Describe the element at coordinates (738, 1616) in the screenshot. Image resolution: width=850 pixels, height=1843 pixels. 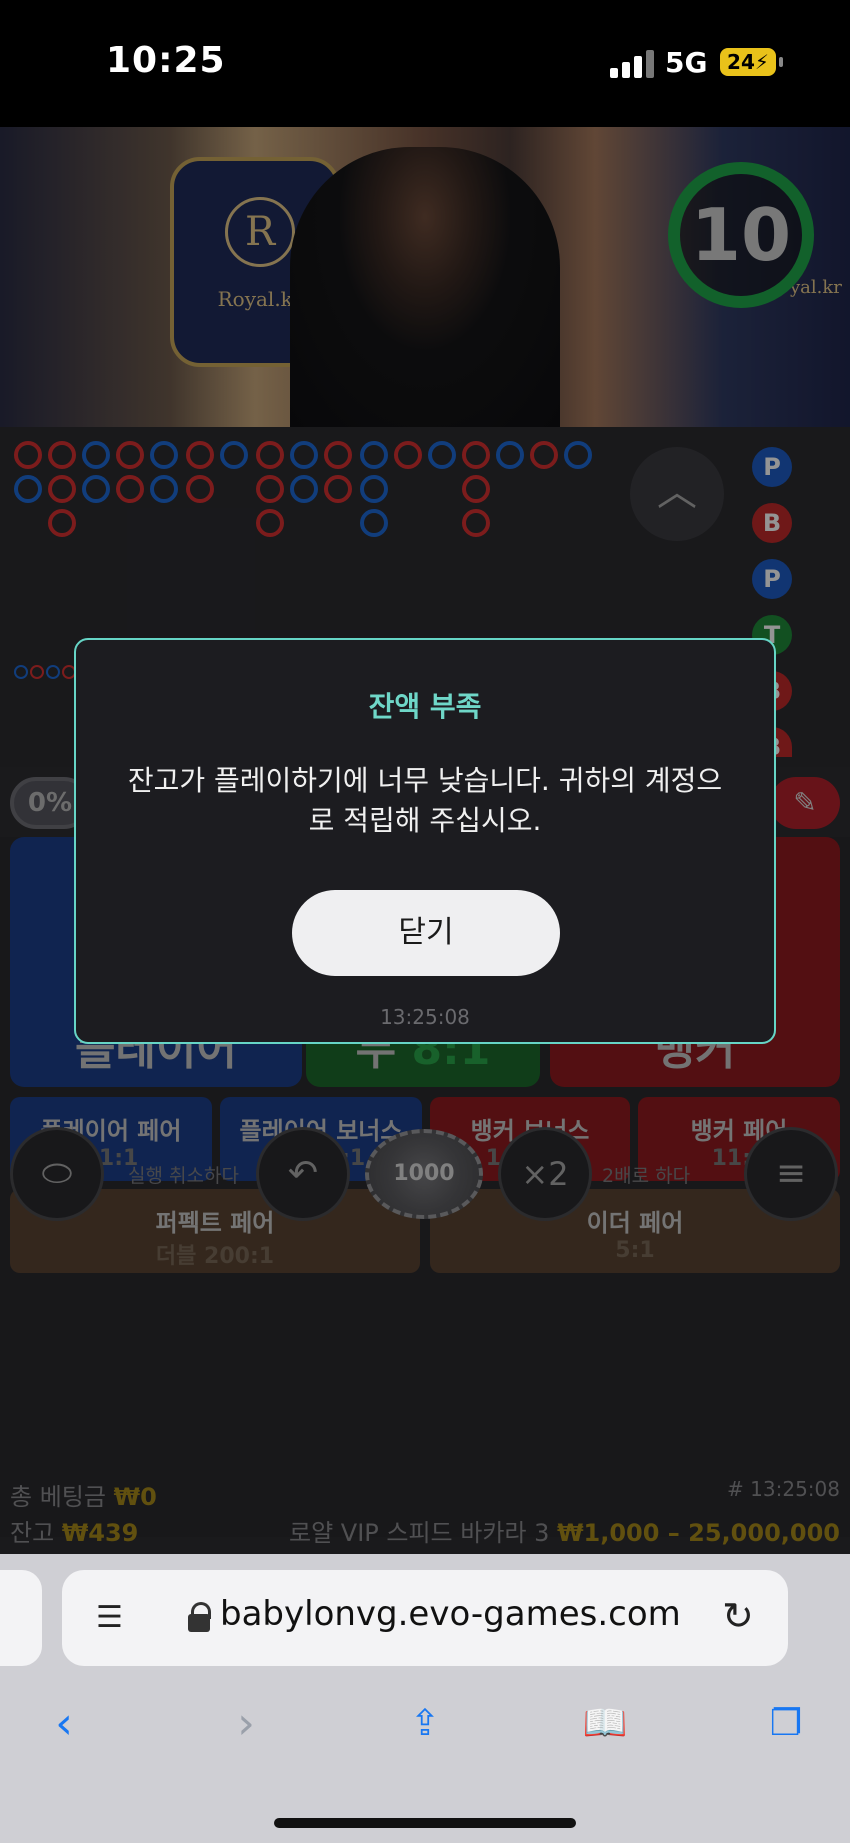
I see `reload-icon: ↻` at that location.